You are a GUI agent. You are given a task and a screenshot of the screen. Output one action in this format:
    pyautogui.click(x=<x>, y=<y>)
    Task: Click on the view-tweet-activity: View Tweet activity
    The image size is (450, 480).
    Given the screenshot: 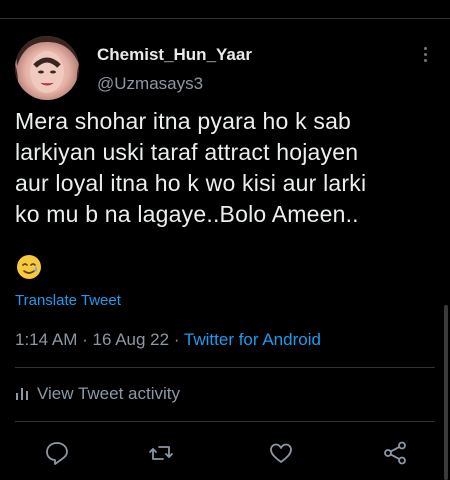 What is the action you would take?
    pyautogui.click(x=97, y=394)
    